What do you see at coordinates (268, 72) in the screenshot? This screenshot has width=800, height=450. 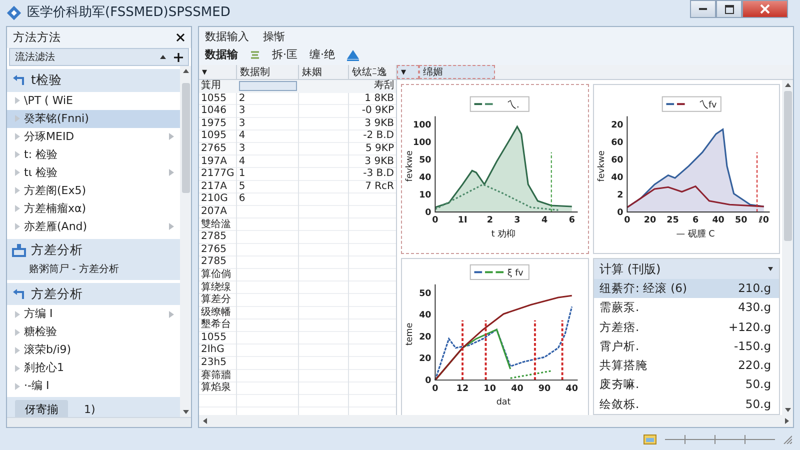 I see `column-header: 数据制` at bounding box center [268, 72].